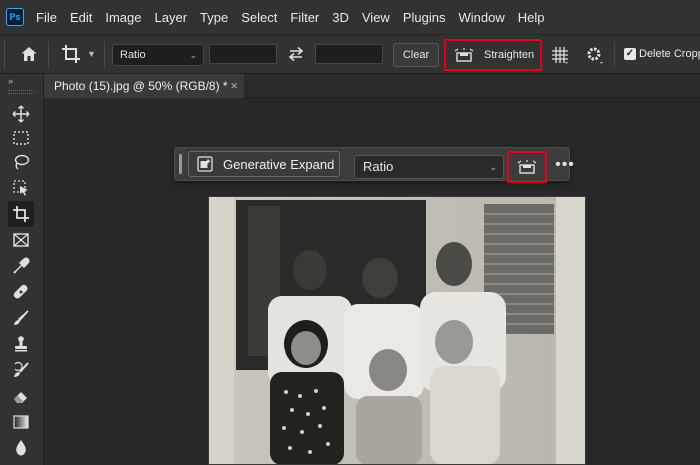 This screenshot has width=700, height=465. Describe the element at coordinates (595, 55) in the screenshot. I see `gear-icon` at that location.